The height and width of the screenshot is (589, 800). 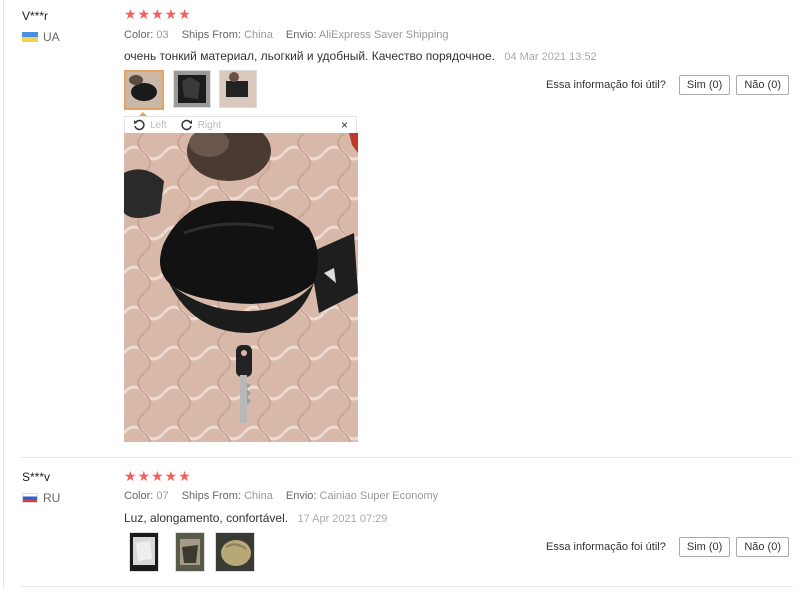 I want to click on russia-flag-icon, so click(x=30, y=498).